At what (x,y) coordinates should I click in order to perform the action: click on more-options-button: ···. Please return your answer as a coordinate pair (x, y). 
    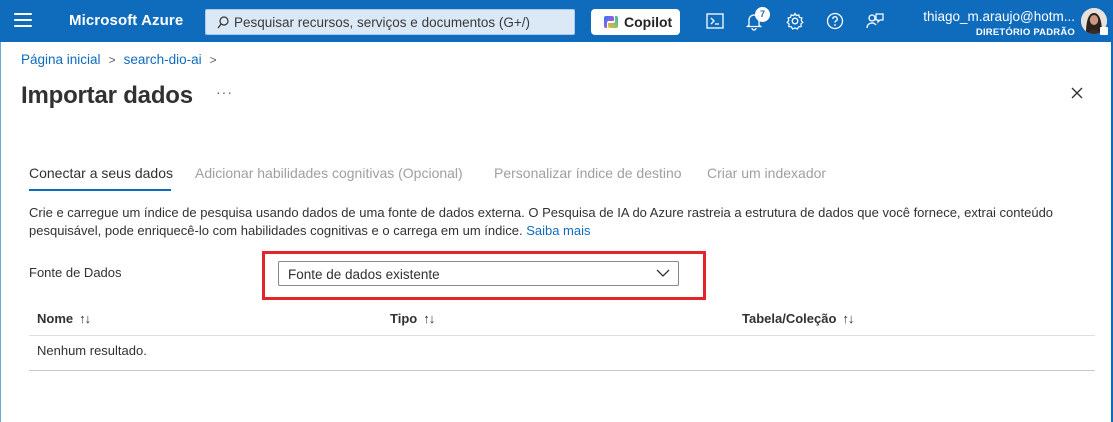
    Looking at the image, I should click on (224, 92).